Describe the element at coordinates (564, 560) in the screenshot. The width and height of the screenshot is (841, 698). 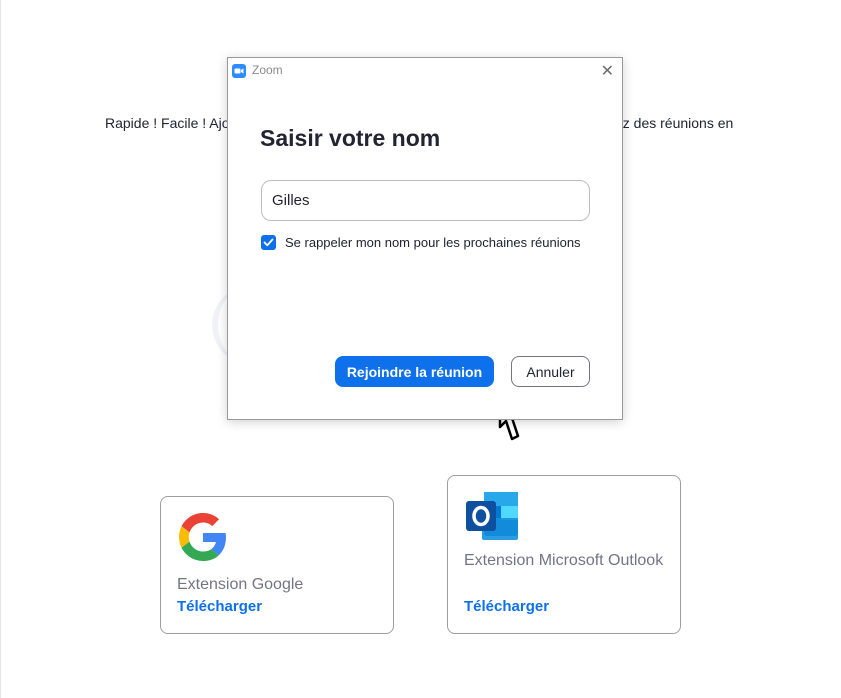
I see `extension-title: Extension Microsoft Outlook` at that location.